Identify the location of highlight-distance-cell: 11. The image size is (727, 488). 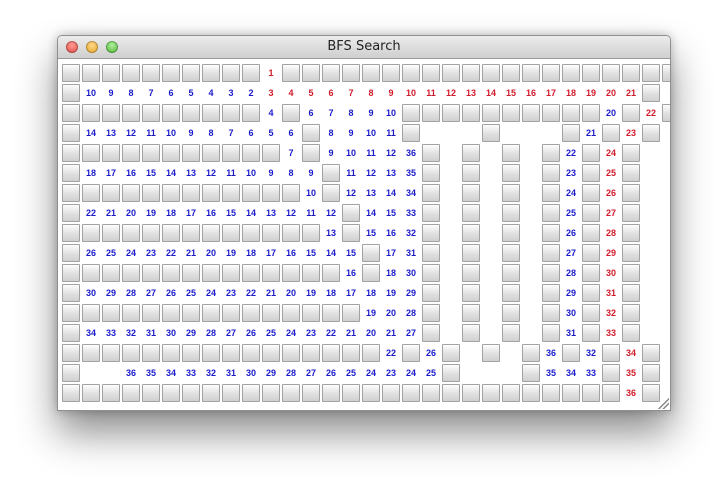
(431, 93).